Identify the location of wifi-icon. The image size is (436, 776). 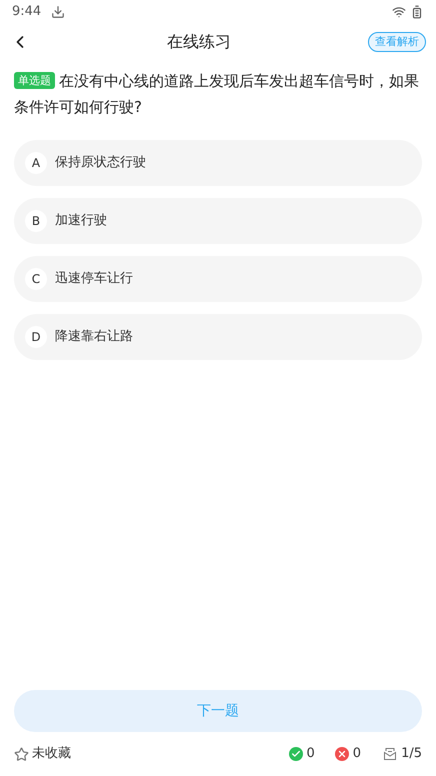
(399, 12).